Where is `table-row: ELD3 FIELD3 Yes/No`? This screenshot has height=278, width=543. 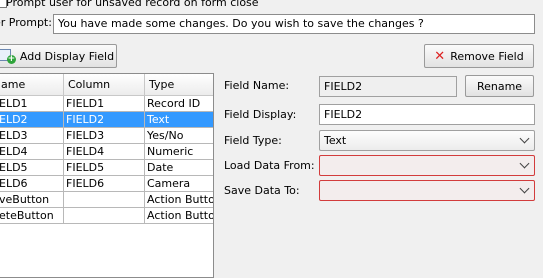 table-row: ELD3 FIELD3 Yes/No is located at coordinates (106, 135).